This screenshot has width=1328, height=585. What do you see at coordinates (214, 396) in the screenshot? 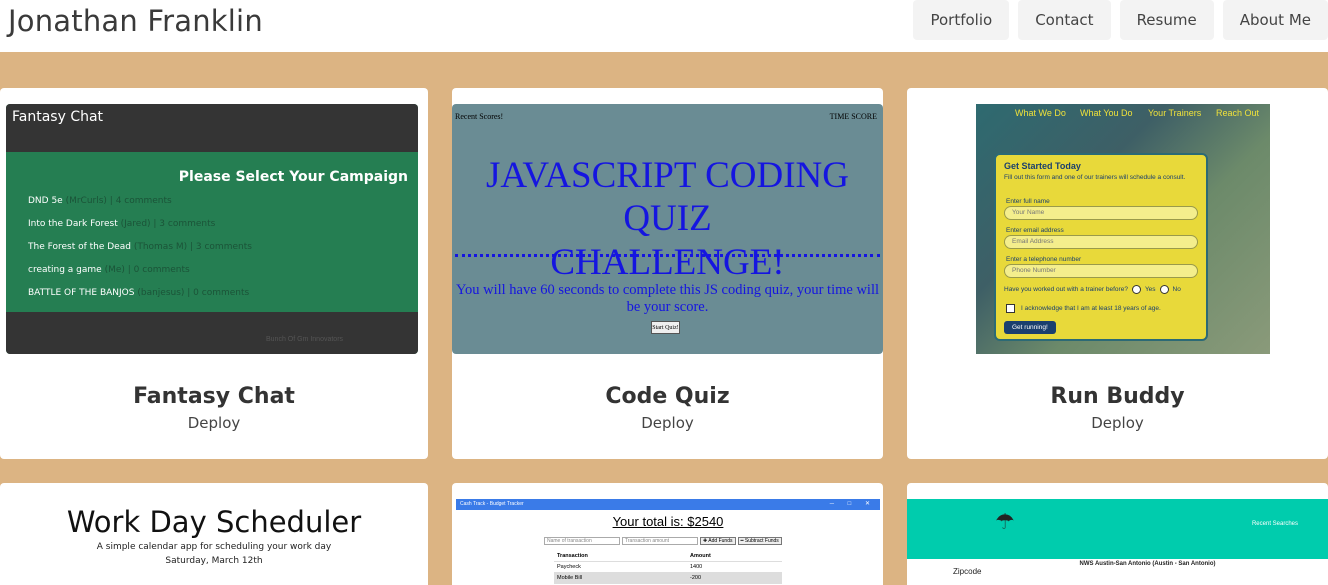
I see `project-title: Fantasy Chat` at bounding box center [214, 396].